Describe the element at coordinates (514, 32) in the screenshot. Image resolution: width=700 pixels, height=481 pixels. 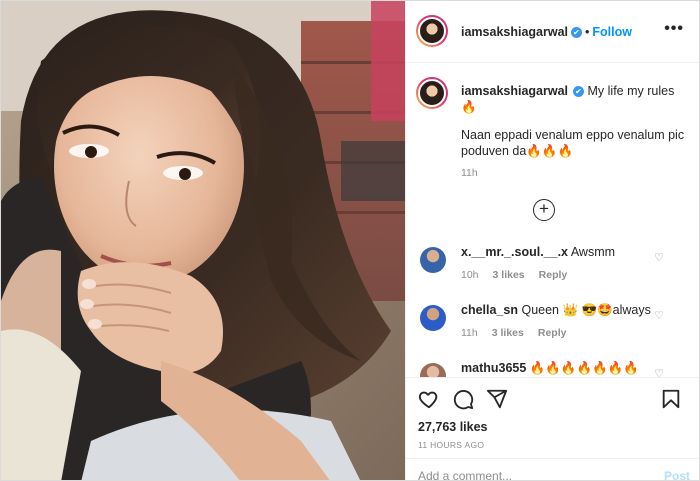
I see `author-username: iamsakshiagarwal` at that location.